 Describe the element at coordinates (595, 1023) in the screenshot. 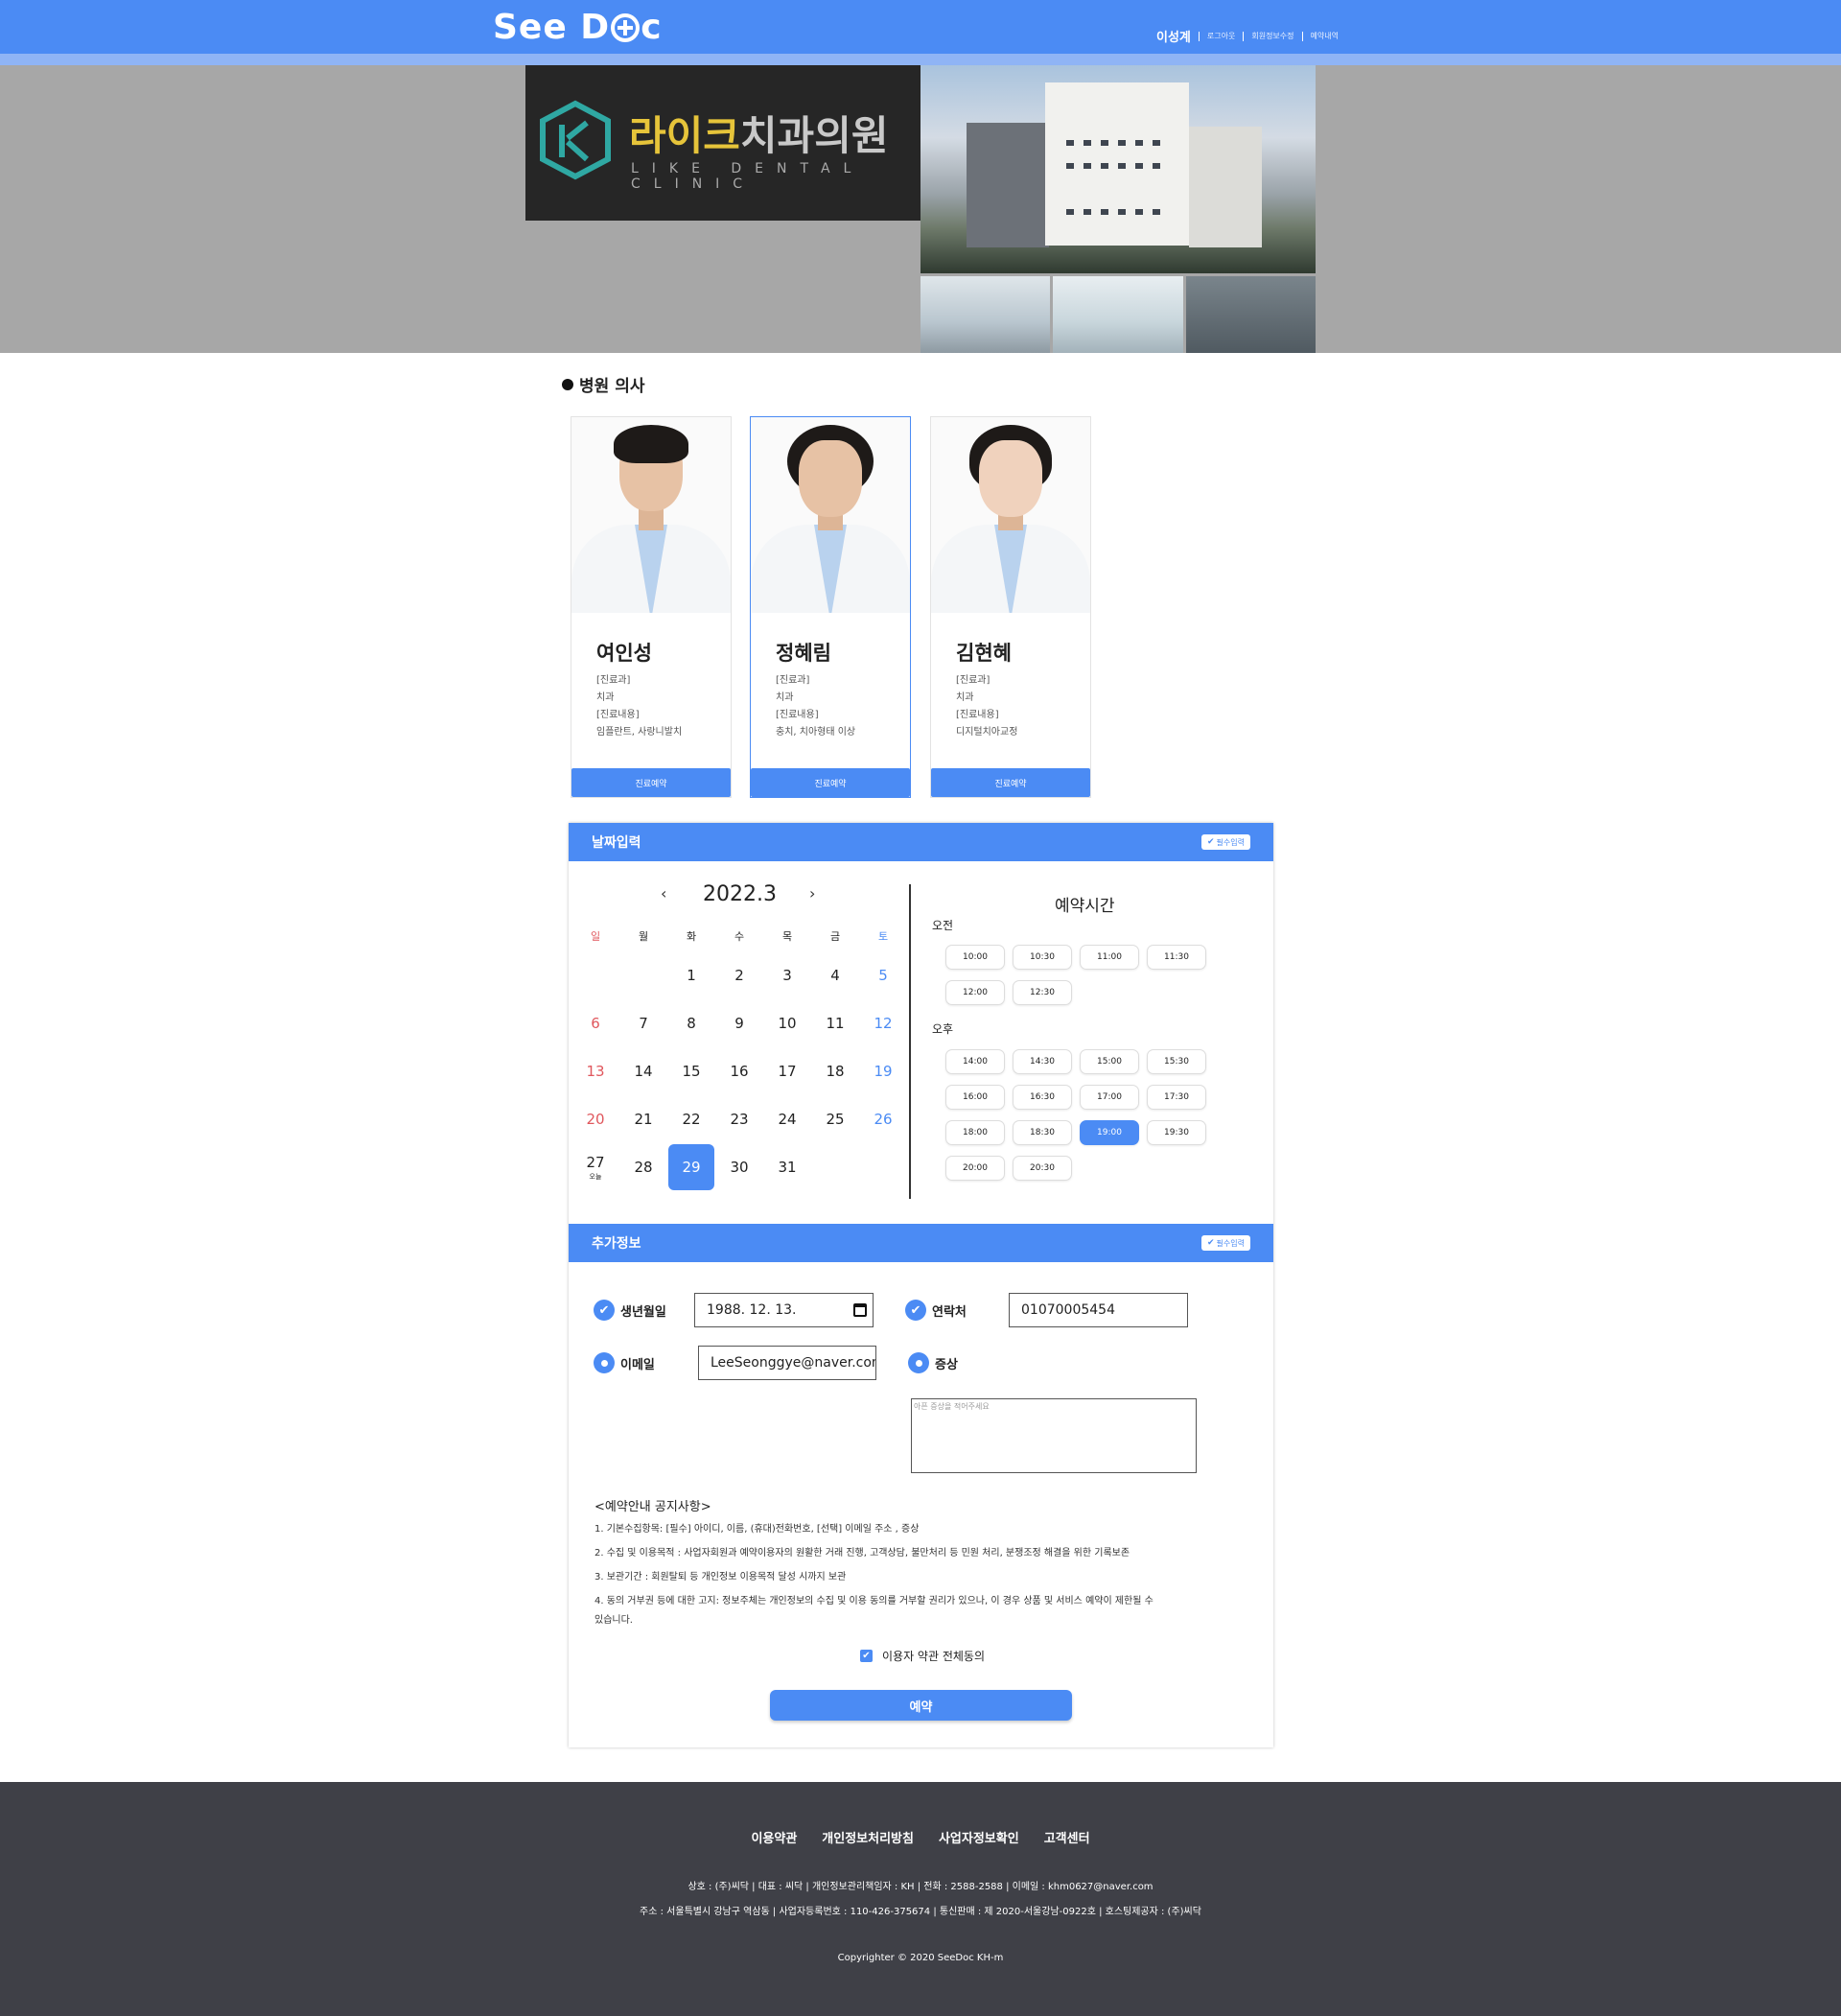

I see `calendar-day: 6` at that location.